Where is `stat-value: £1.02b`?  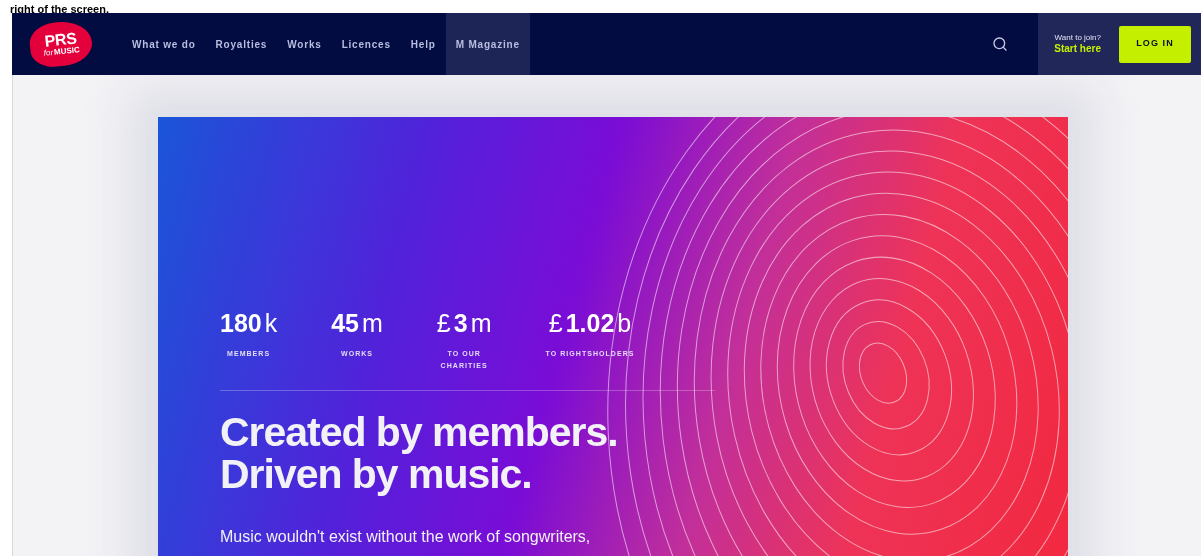
stat-value: £1.02b is located at coordinates (590, 323).